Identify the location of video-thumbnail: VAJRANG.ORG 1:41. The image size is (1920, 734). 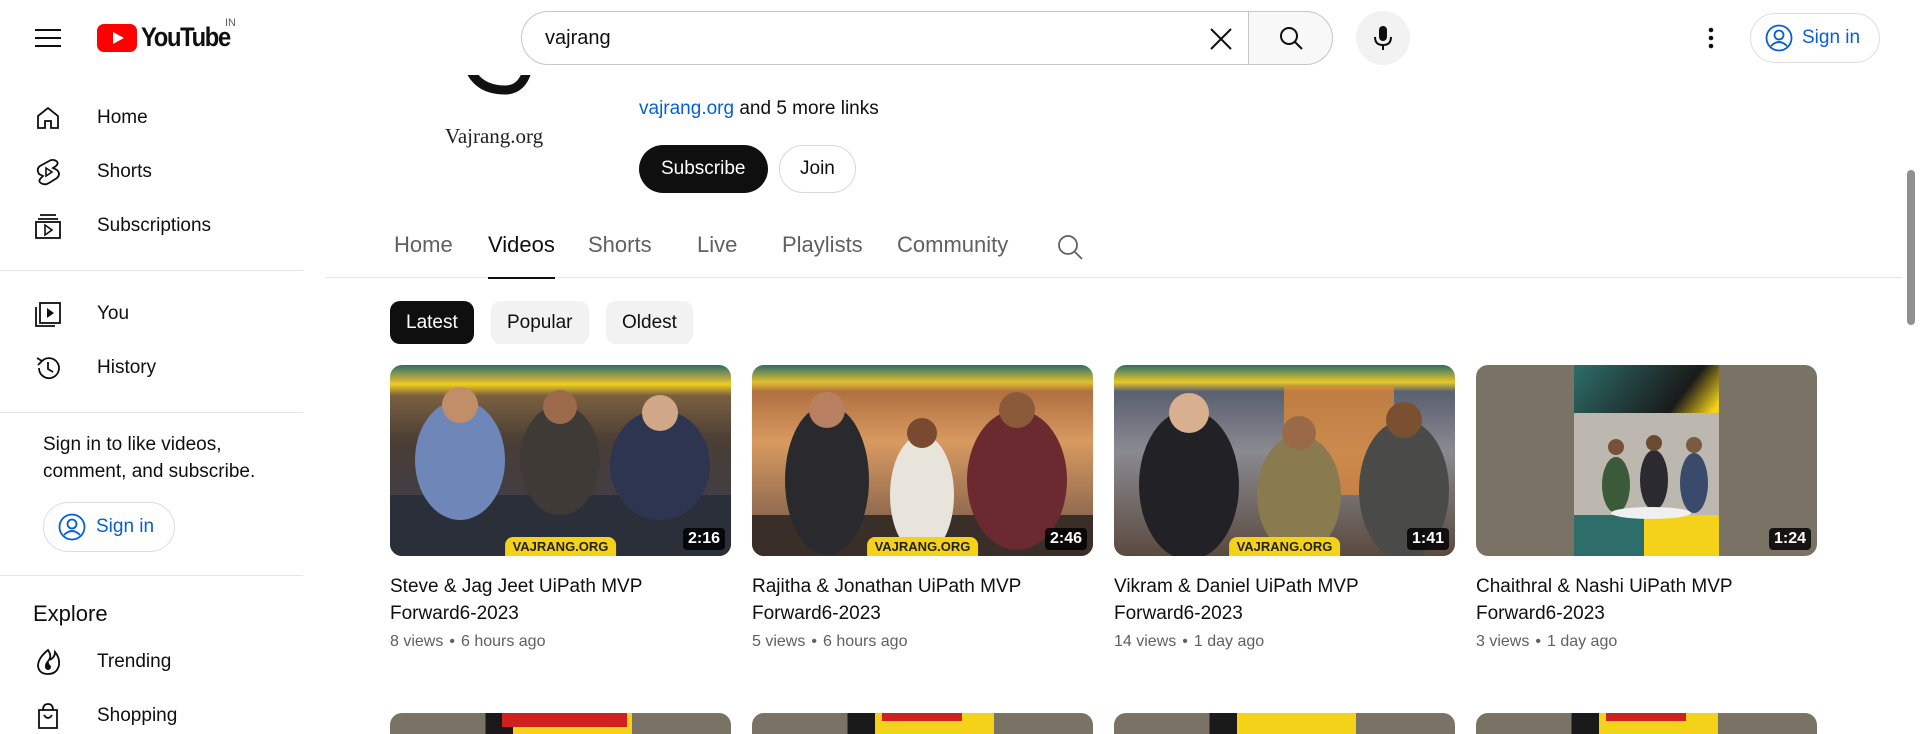
(1284, 460).